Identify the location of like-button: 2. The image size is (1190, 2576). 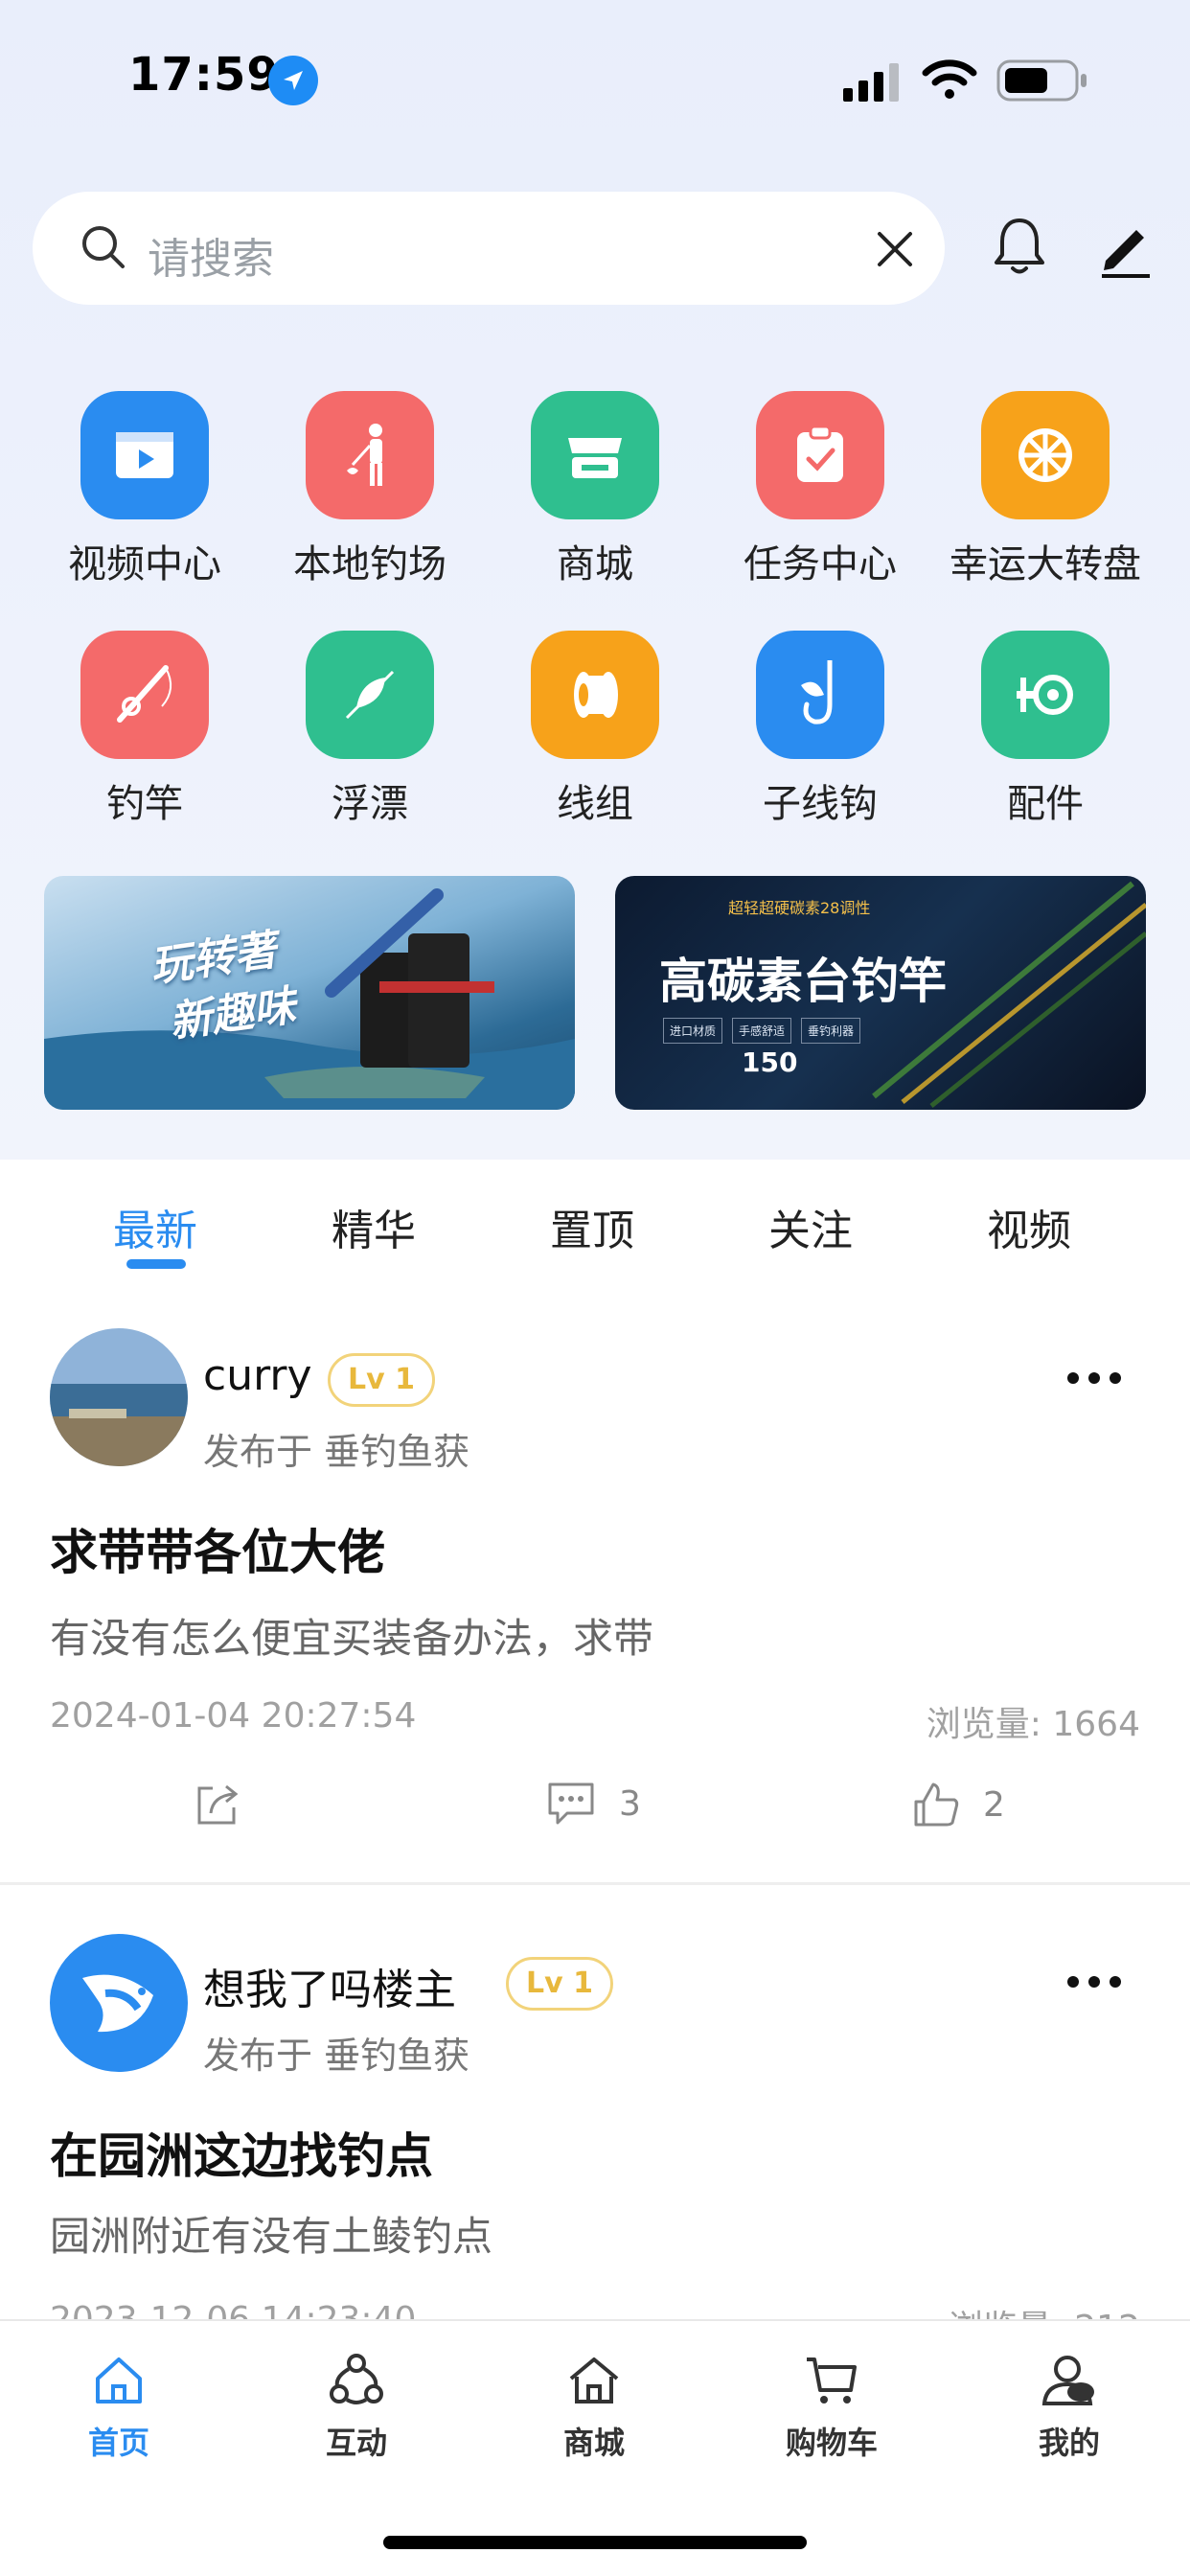
(958, 1805).